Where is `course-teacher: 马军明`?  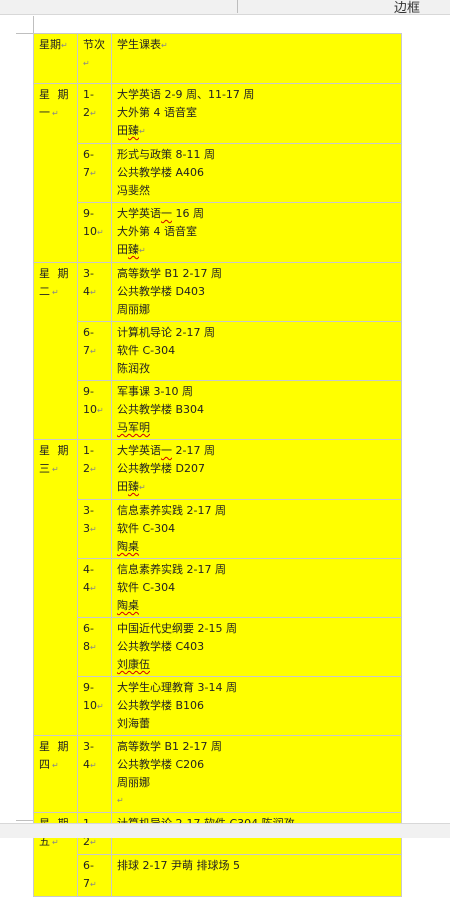 course-teacher: 马军明 is located at coordinates (133, 427).